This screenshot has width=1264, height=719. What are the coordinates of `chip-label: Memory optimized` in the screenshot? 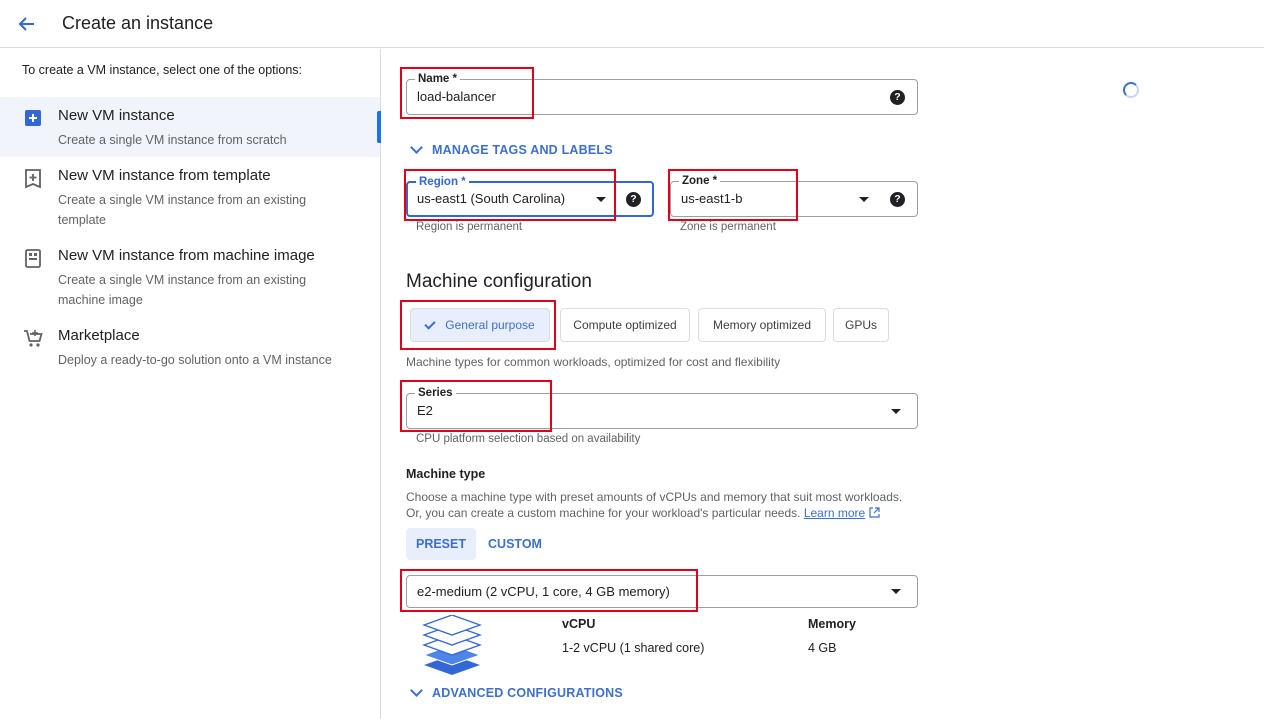 It's located at (762, 325).